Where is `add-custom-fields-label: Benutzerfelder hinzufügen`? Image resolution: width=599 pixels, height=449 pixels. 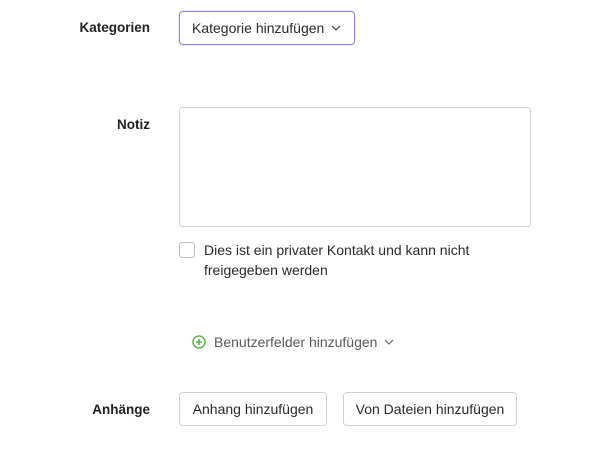 add-custom-fields-label: Benutzerfelder hinzufügen is located at coordinates (296, 342).